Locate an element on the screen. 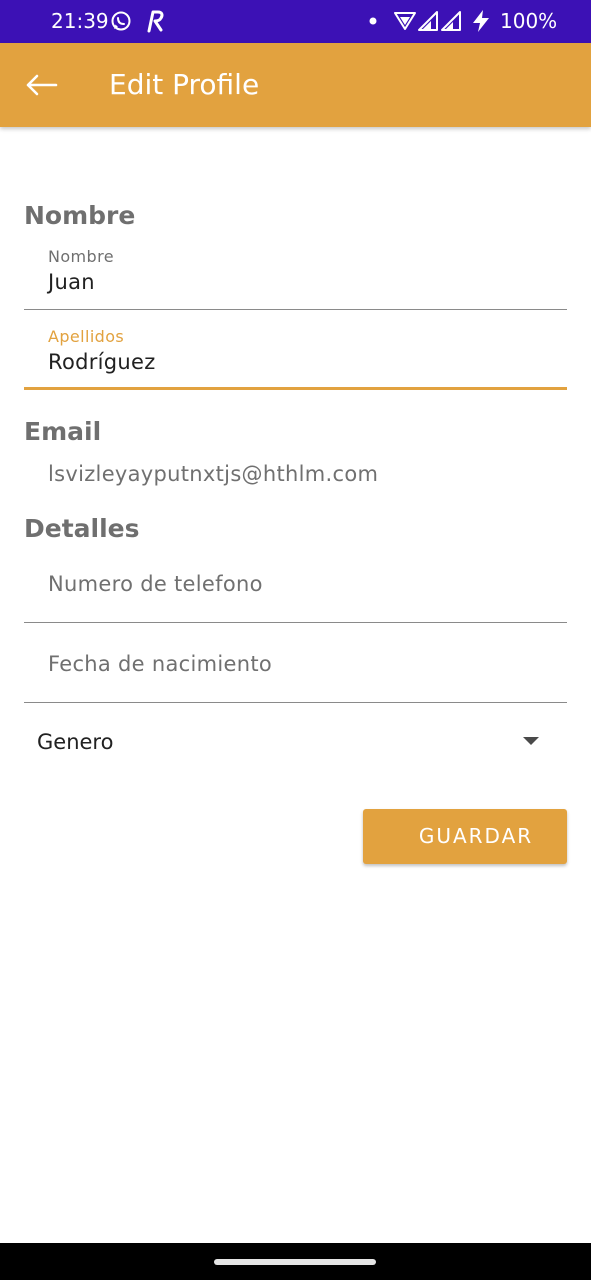 Image resolution: width=591 pixels, height=1280 pixels. signal-icon is located at coordinates (428, 21).